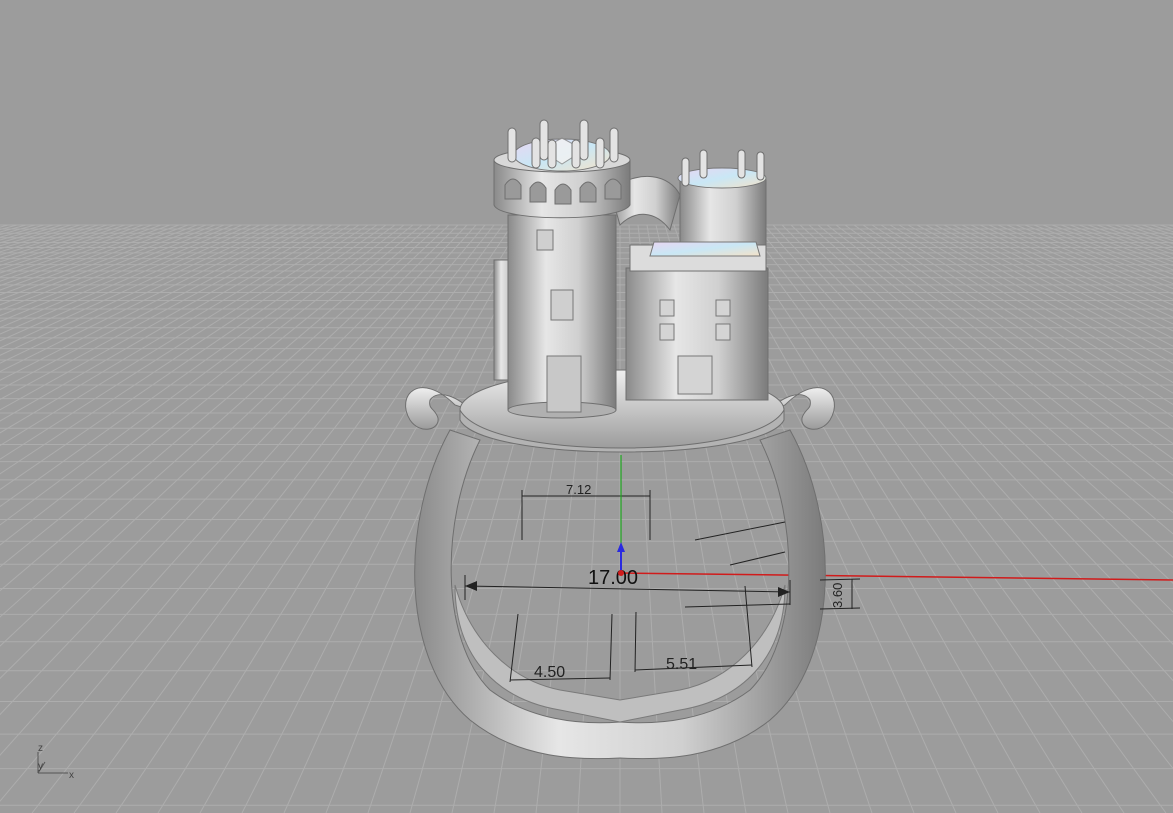  I want to click on triad-y-label: y, so click(40, 766).